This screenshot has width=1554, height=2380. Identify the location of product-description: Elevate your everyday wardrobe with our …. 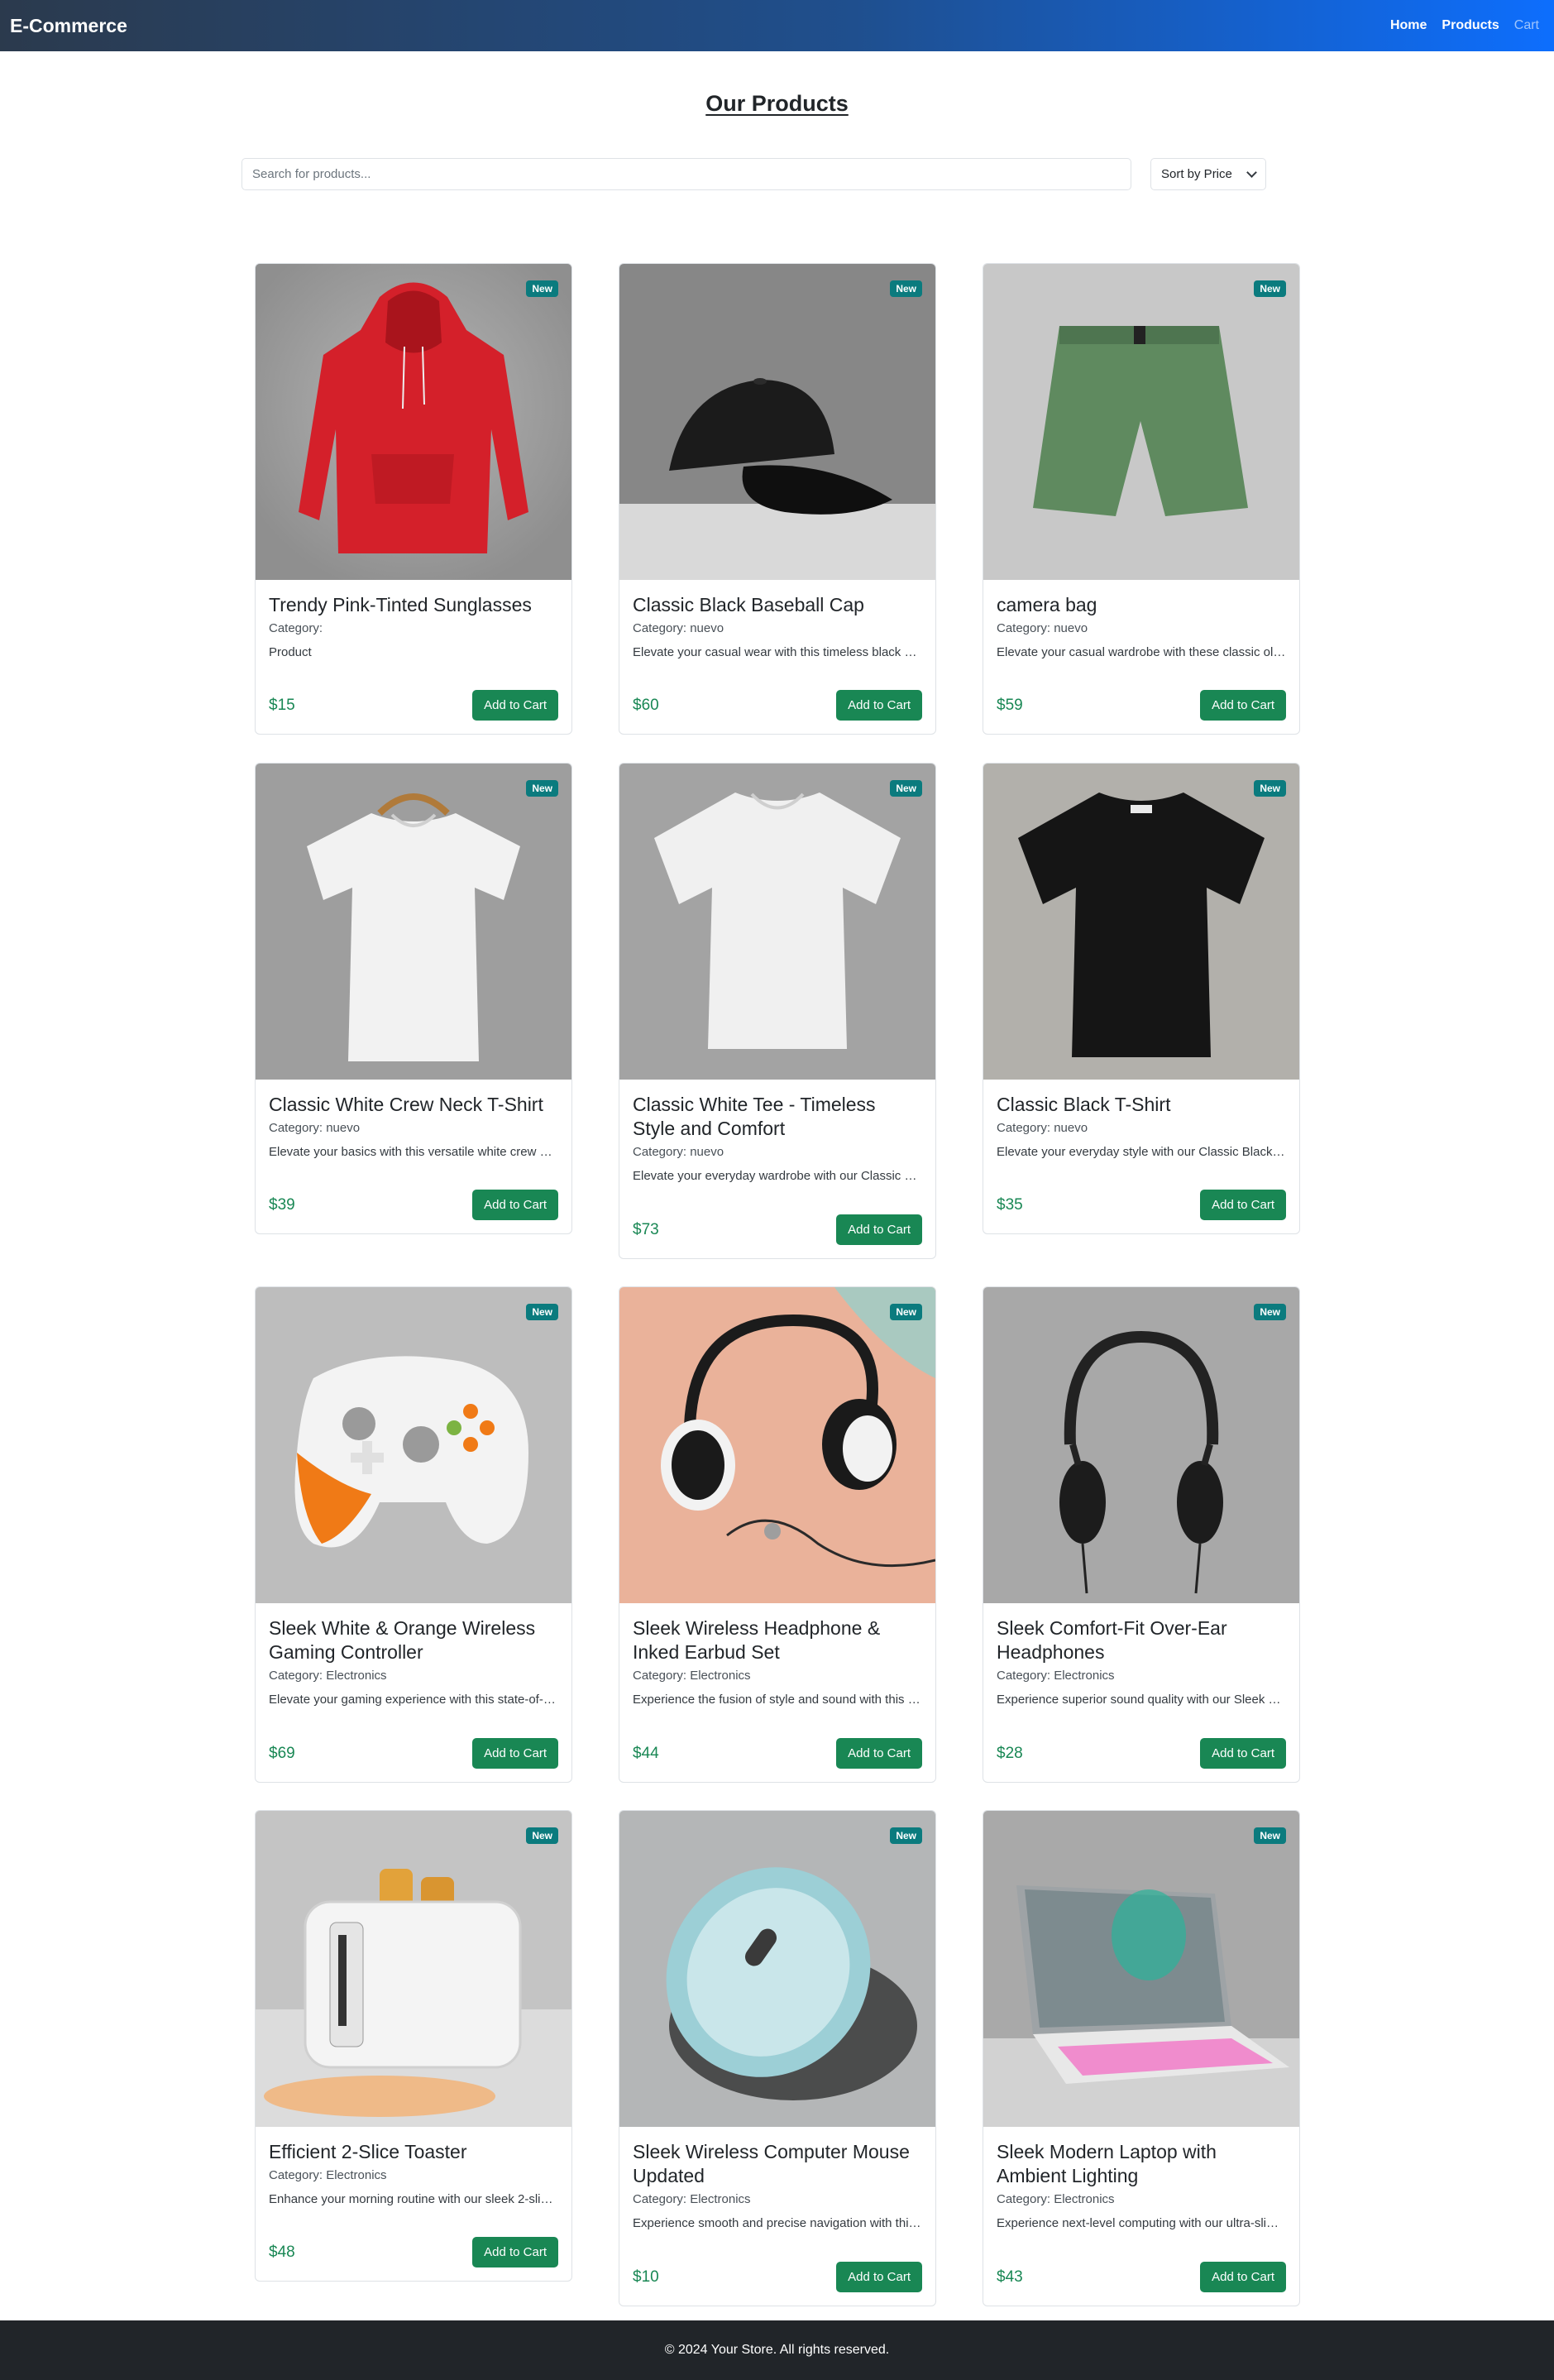
(777, 1176).